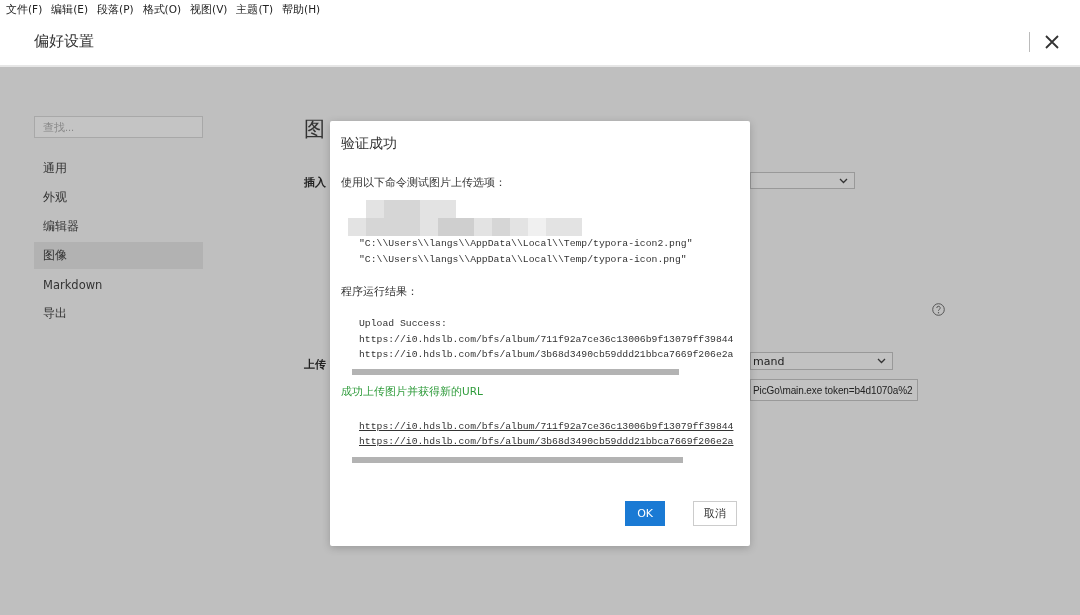  What do you see at coordinates (526, 244) in the screenshot?
I see `code-line: "C:\\Users\\langs\\AppData\\Local\\Temp/typora-icon2.png"` at bounding box center [526, 244].